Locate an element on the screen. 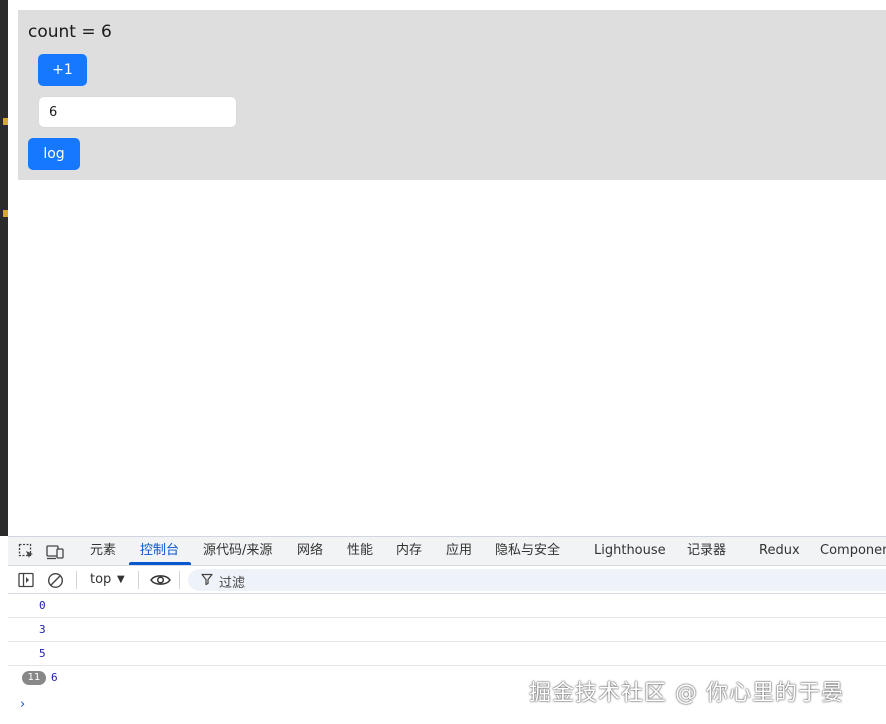  log-value: 5 is located at coordinates (42, 653).